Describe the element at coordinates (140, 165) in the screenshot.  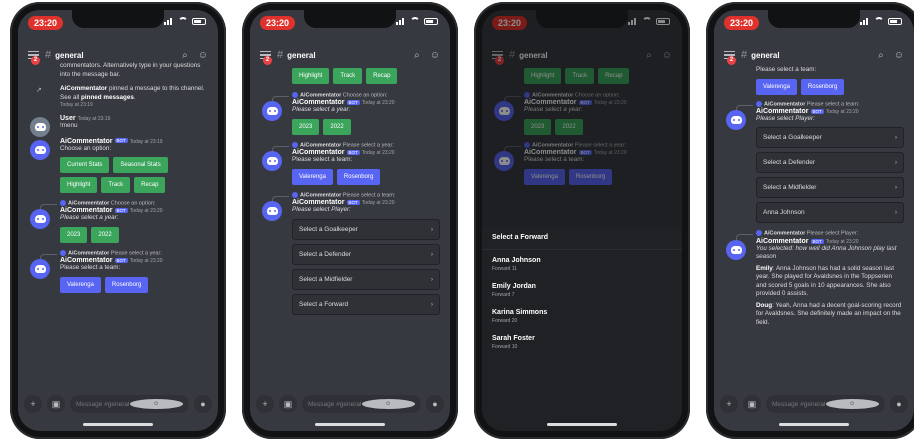
I see `seasonal-stats-button: Seasonal Stats` at that location.